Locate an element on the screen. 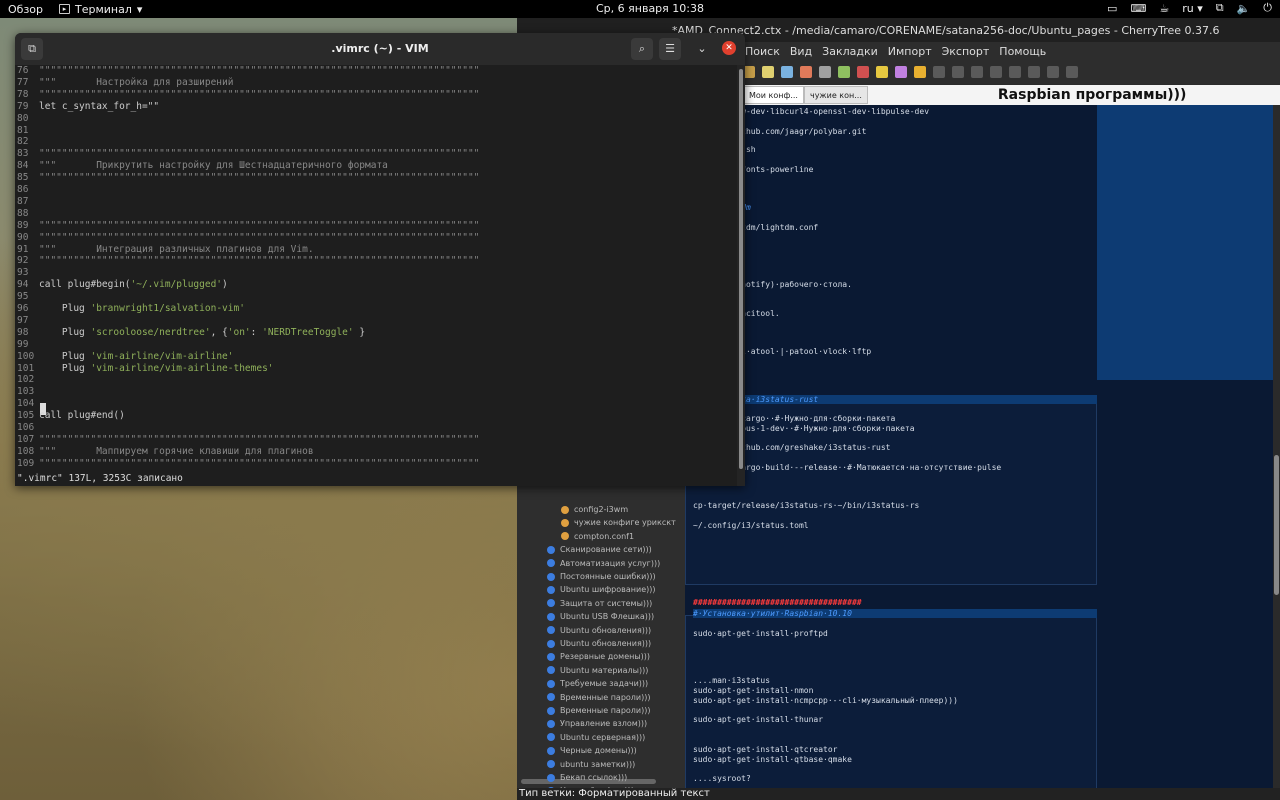  tree-node-label: Управление взлом))) is located at coordinates (604, 724).